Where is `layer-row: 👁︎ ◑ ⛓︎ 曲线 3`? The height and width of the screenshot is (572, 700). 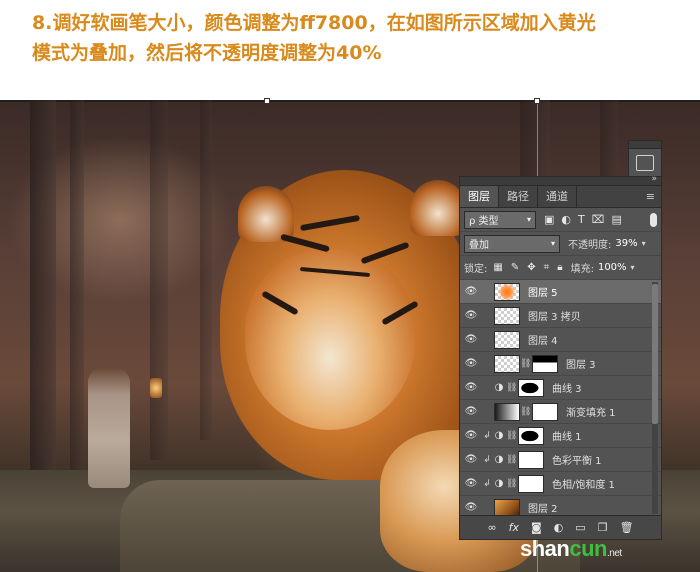 layer-row: 👁︎ ◑ ⛓︎ 曲线 3 is located at coordinates (560, 388).